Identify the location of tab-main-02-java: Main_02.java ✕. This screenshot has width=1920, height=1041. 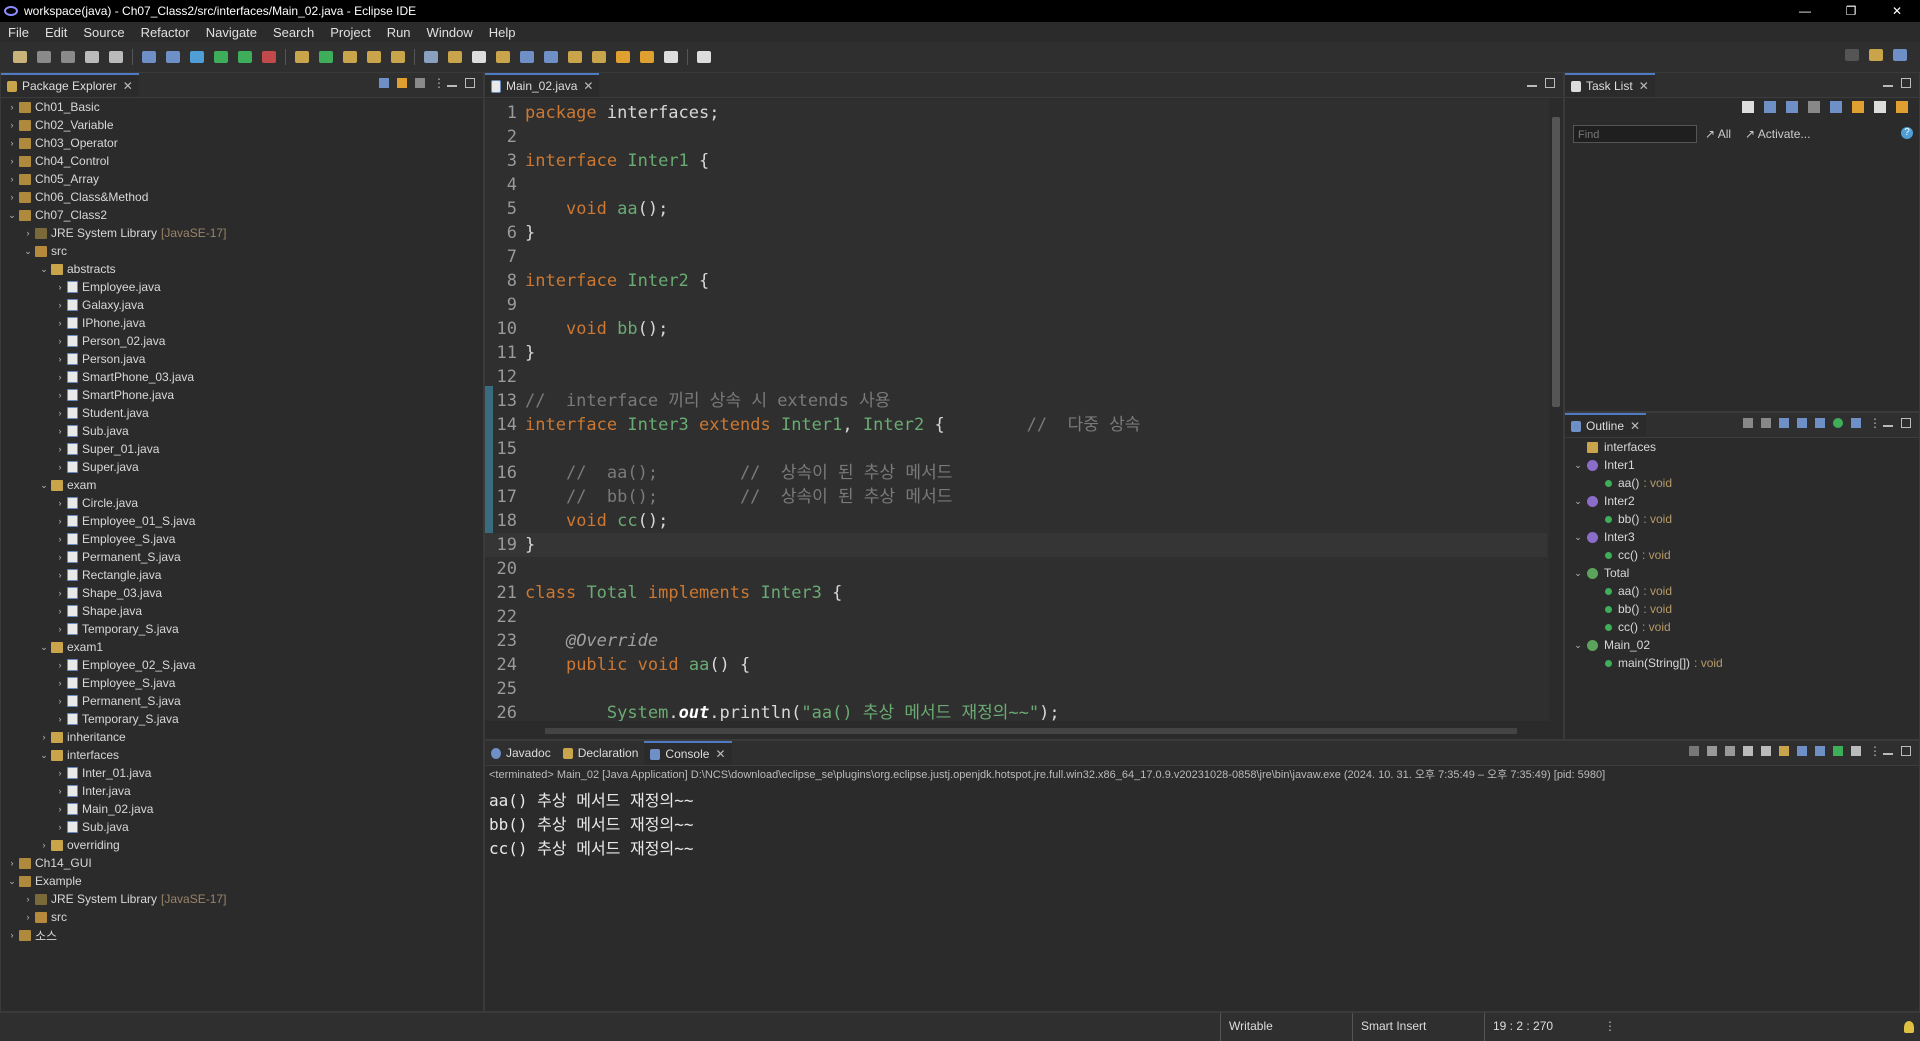
(542, 85).